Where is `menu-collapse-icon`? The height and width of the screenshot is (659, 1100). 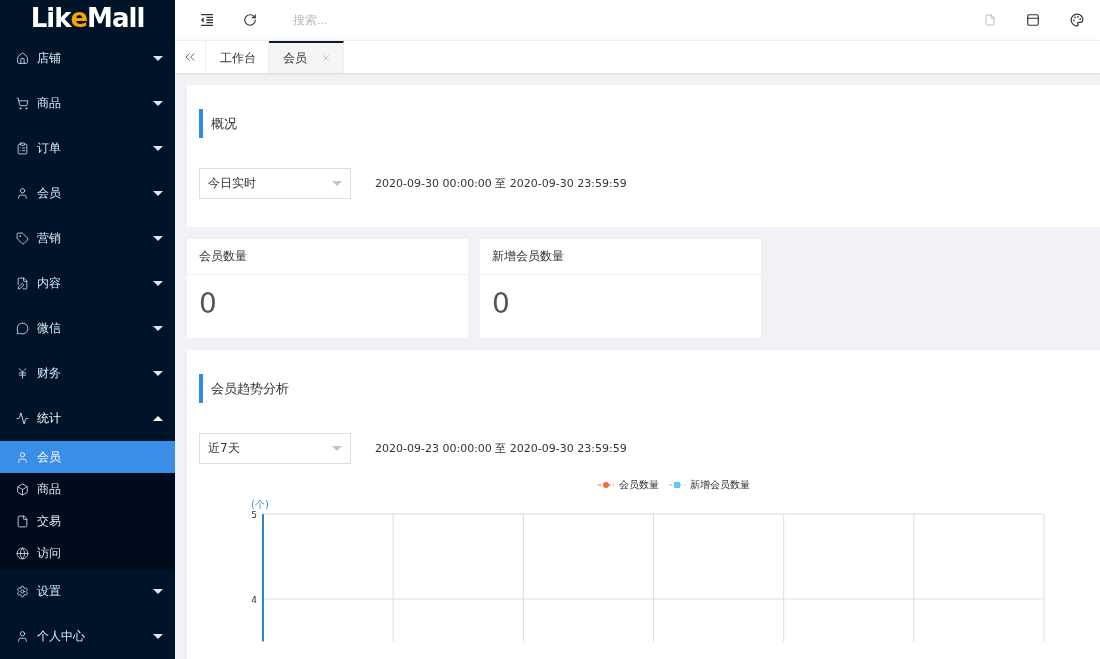 menu-collapse-icon is located at coordinates (207, 20).